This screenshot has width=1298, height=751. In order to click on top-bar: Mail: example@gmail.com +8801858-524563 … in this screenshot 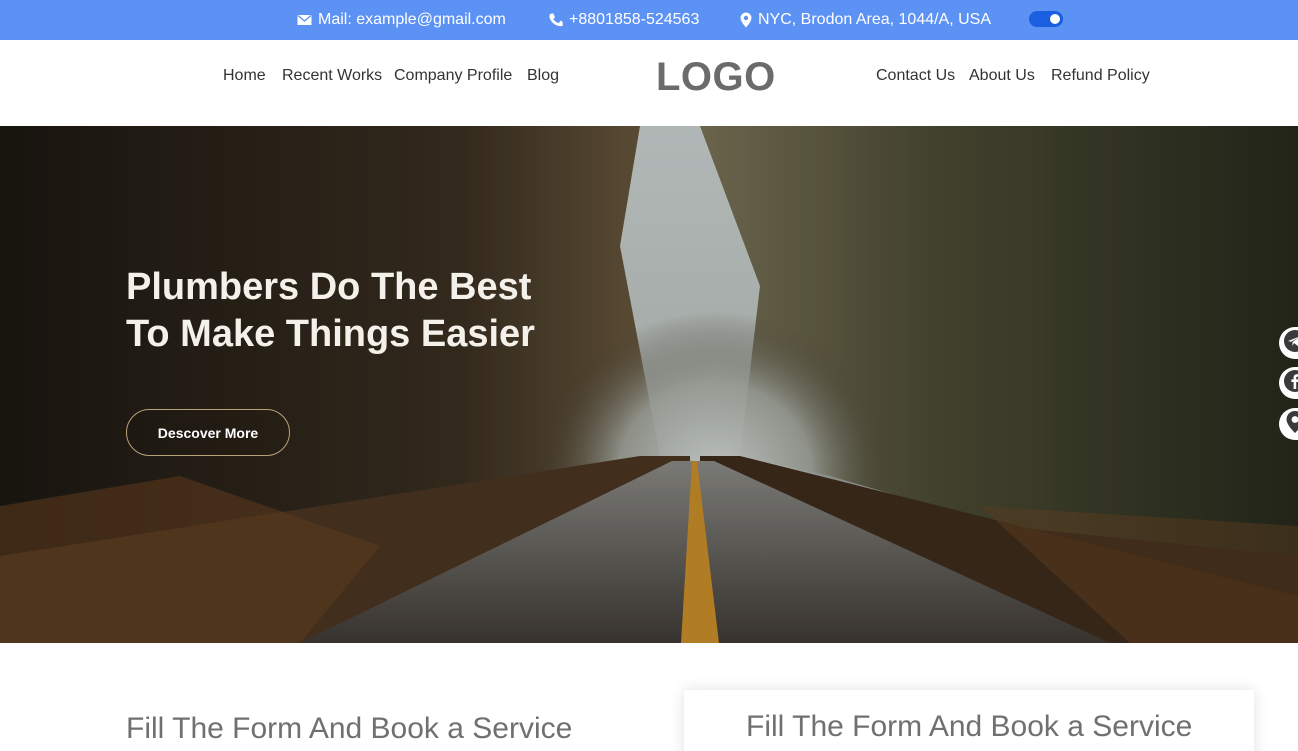, I will do `click(649, 20)`.